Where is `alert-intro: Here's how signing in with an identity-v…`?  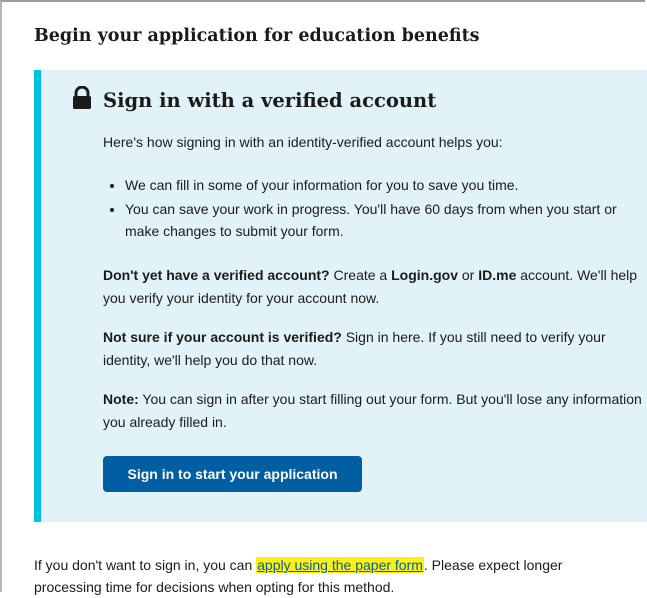
alert-intro: Here's how signing in with an identity-v… is located at coordinates (303, 142).